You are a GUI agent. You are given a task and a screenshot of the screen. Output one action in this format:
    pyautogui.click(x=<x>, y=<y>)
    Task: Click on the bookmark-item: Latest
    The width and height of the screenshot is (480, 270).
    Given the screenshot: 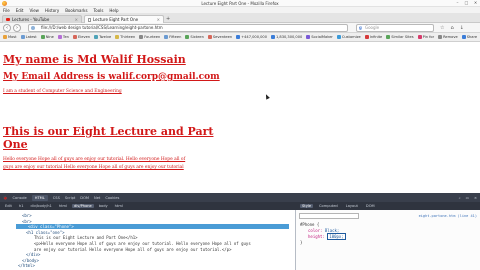 What is the action you would take?
    pyautogui.click(x=28, y=37)
    